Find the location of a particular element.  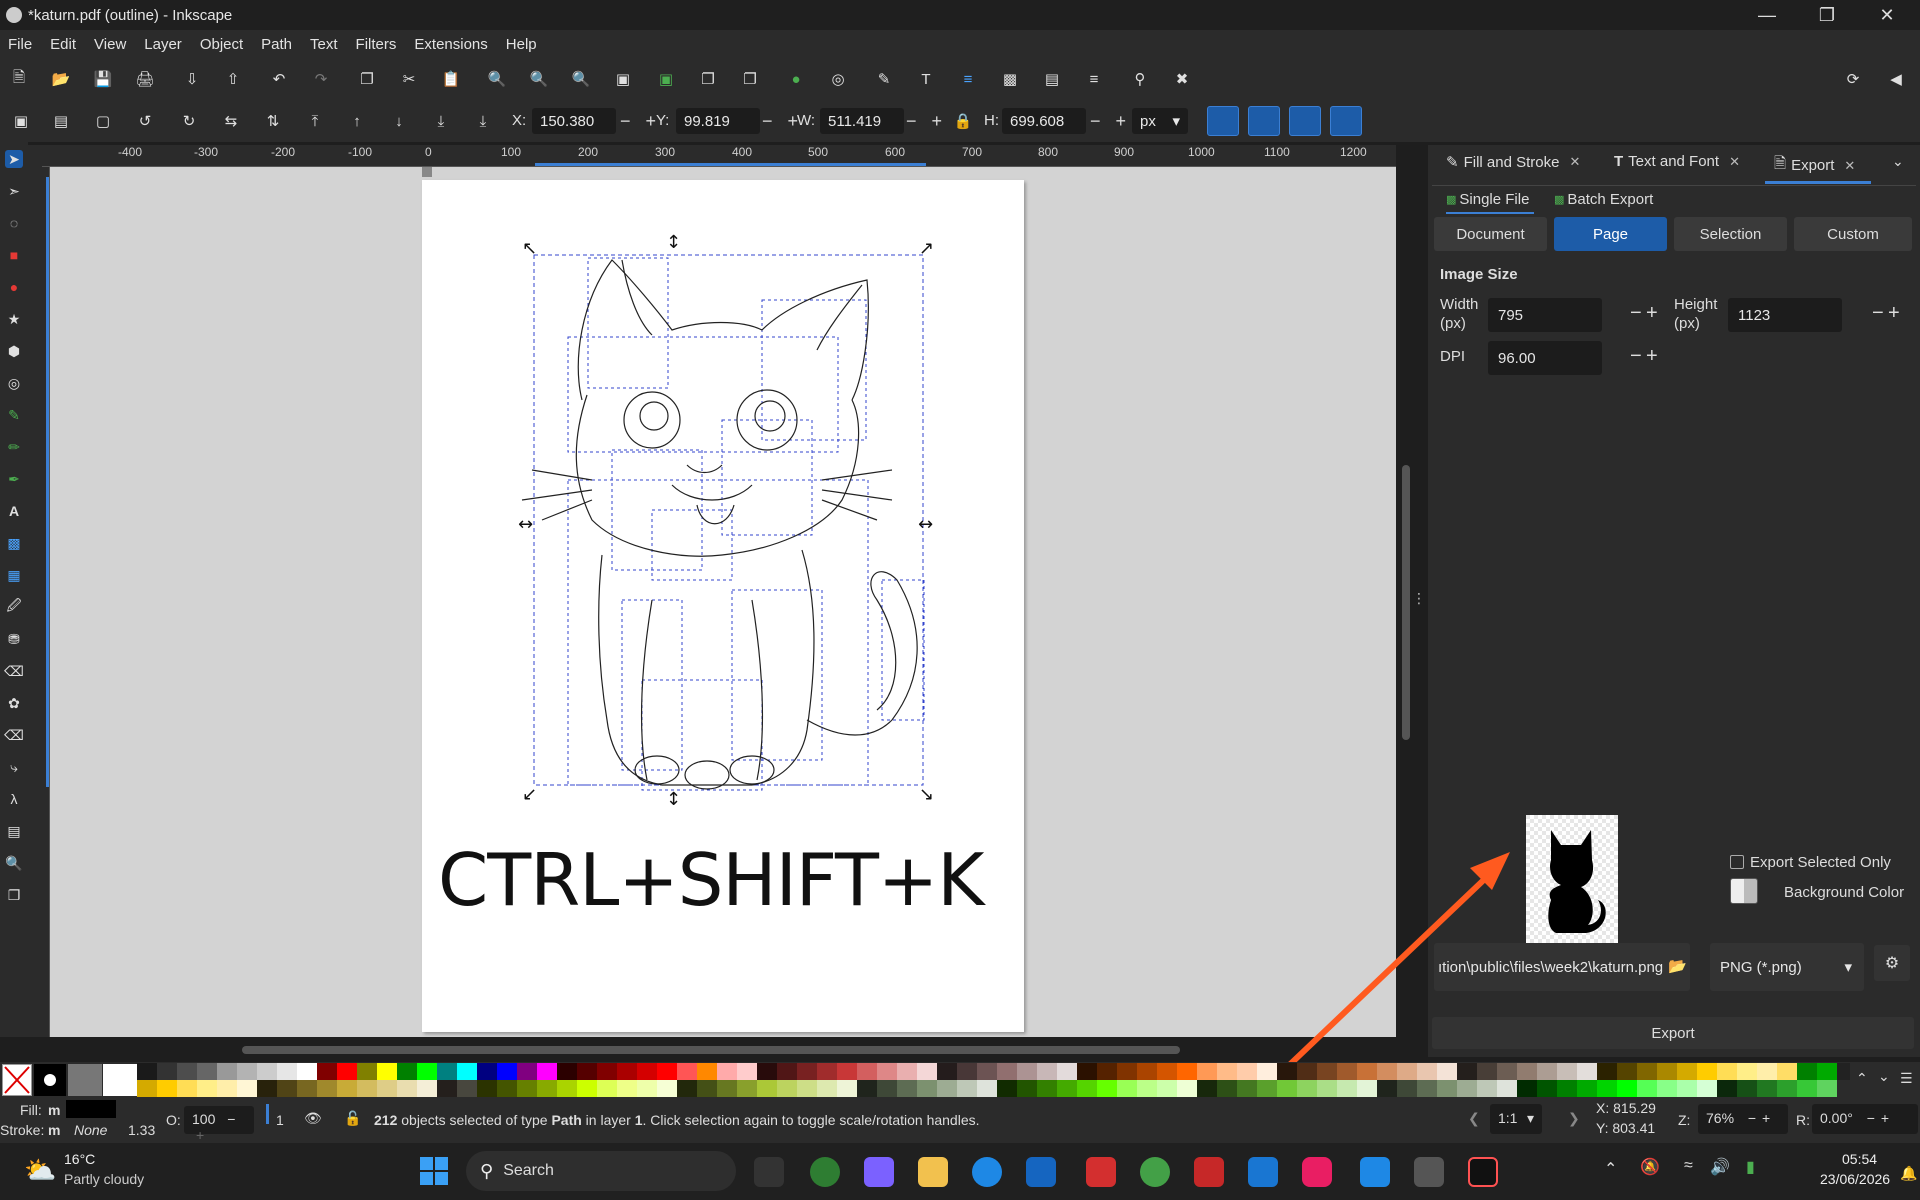

width-increment: + is located at coordinates (1652, 313).